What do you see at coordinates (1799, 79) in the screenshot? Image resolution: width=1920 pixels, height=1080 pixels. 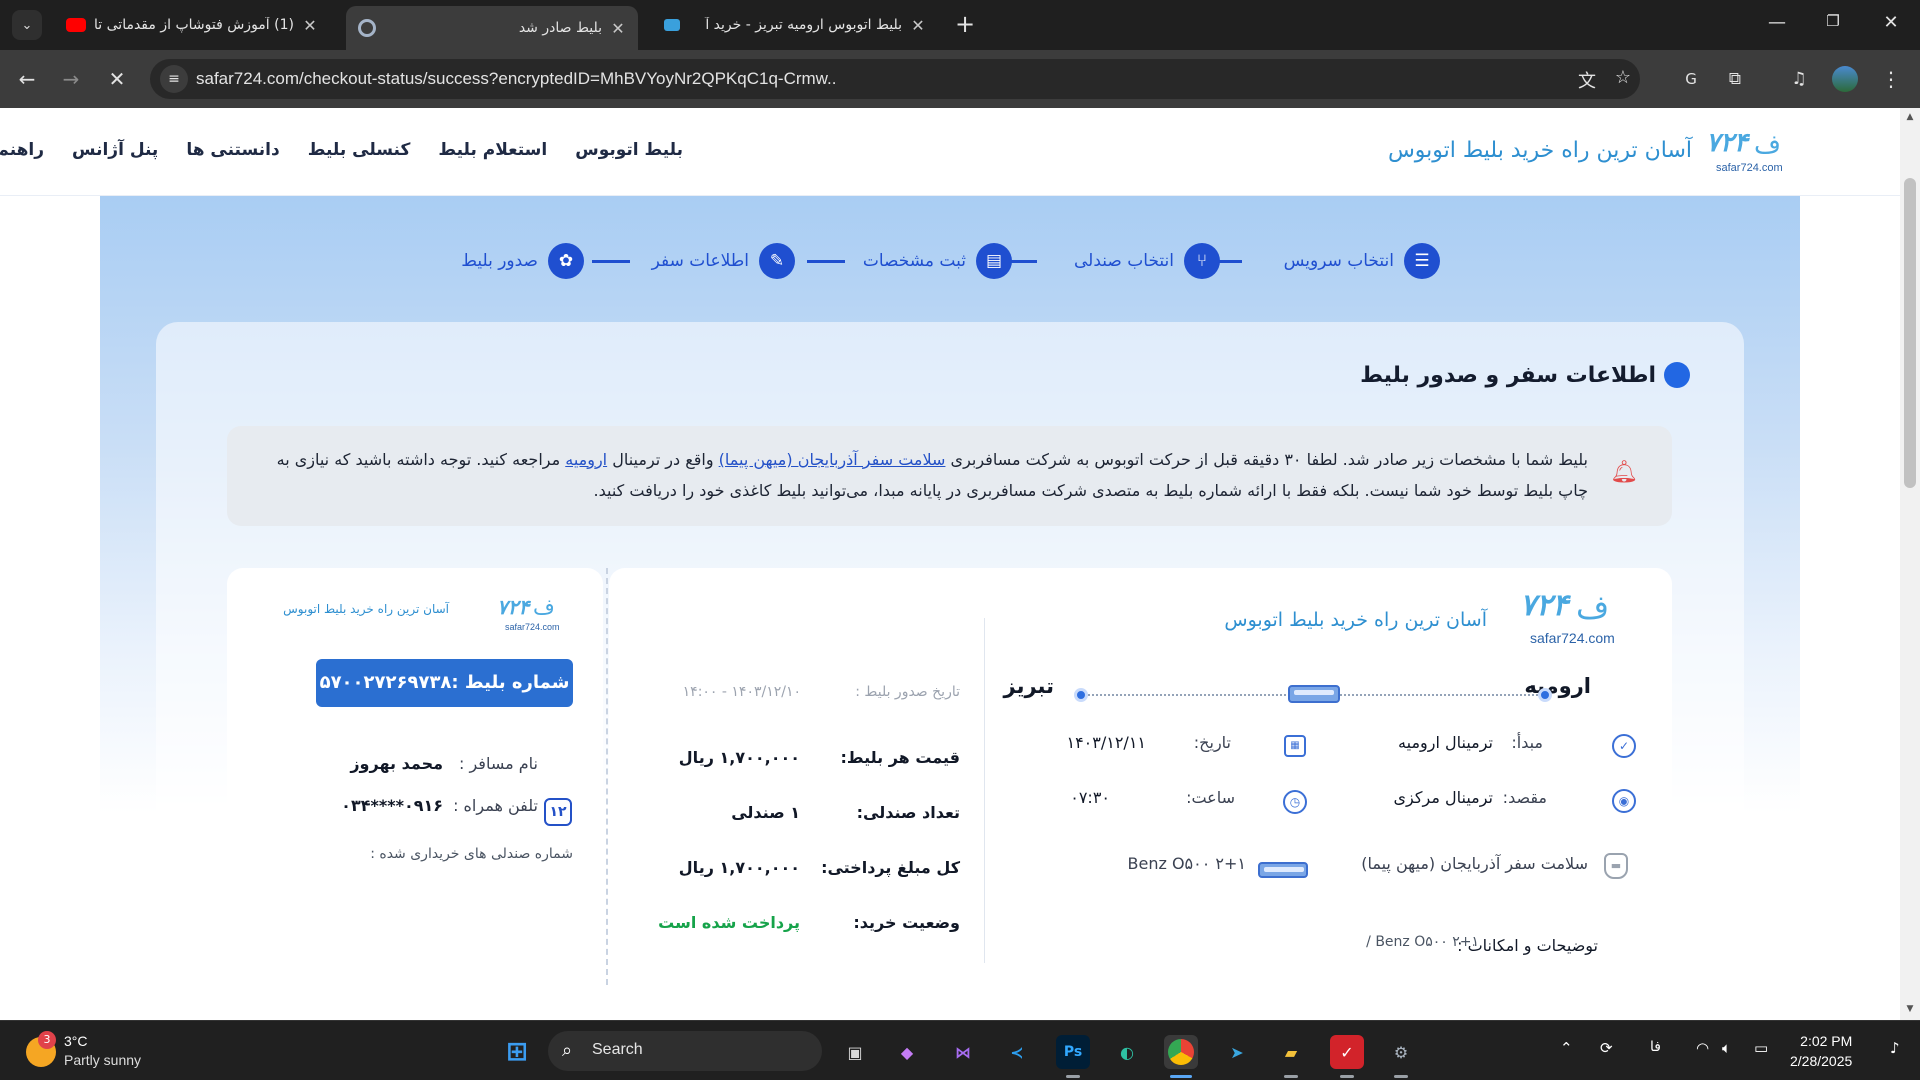 I see `media-controls-icon: ♫` at bounding box center [1799, 79].